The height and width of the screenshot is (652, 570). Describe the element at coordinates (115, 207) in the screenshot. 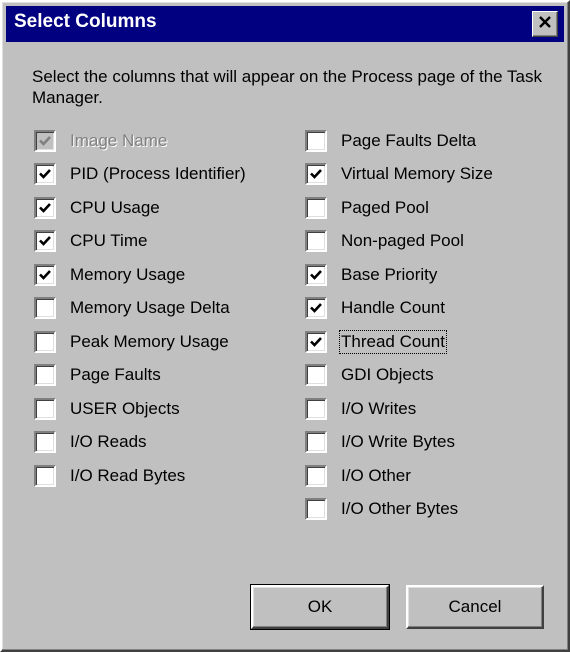

I see `checkbox-label: CPU Usage` at that location.